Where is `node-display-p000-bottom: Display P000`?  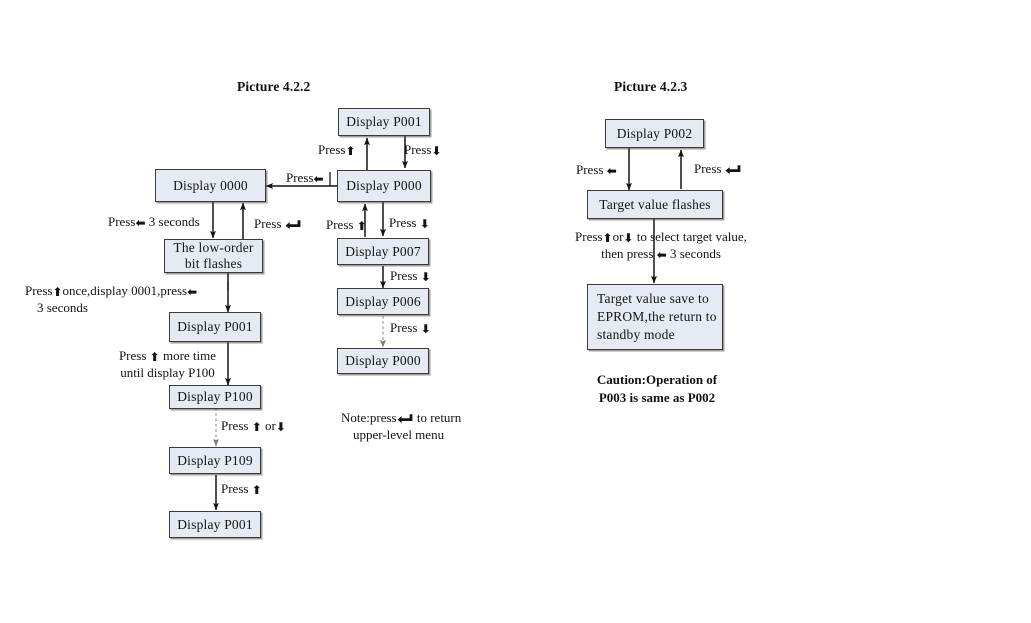 node-display-p000-bottom: Display P000 is located at coordinates (383, 361).